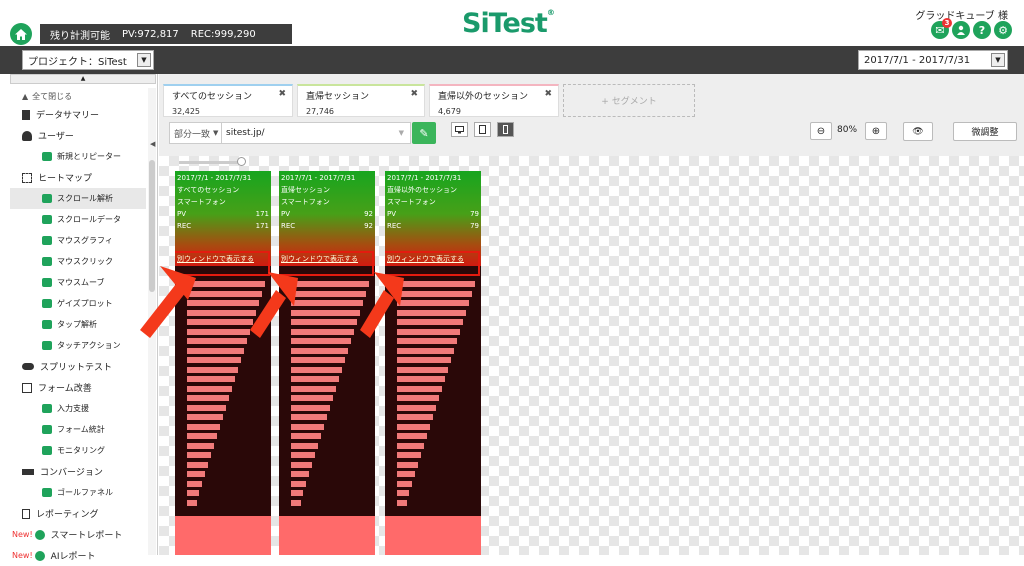 The width and height of the screenshot is (1024, 566). Describe the element at coordinates (262, 226) in the screenshot. I see `card-rec: 171` at that location.